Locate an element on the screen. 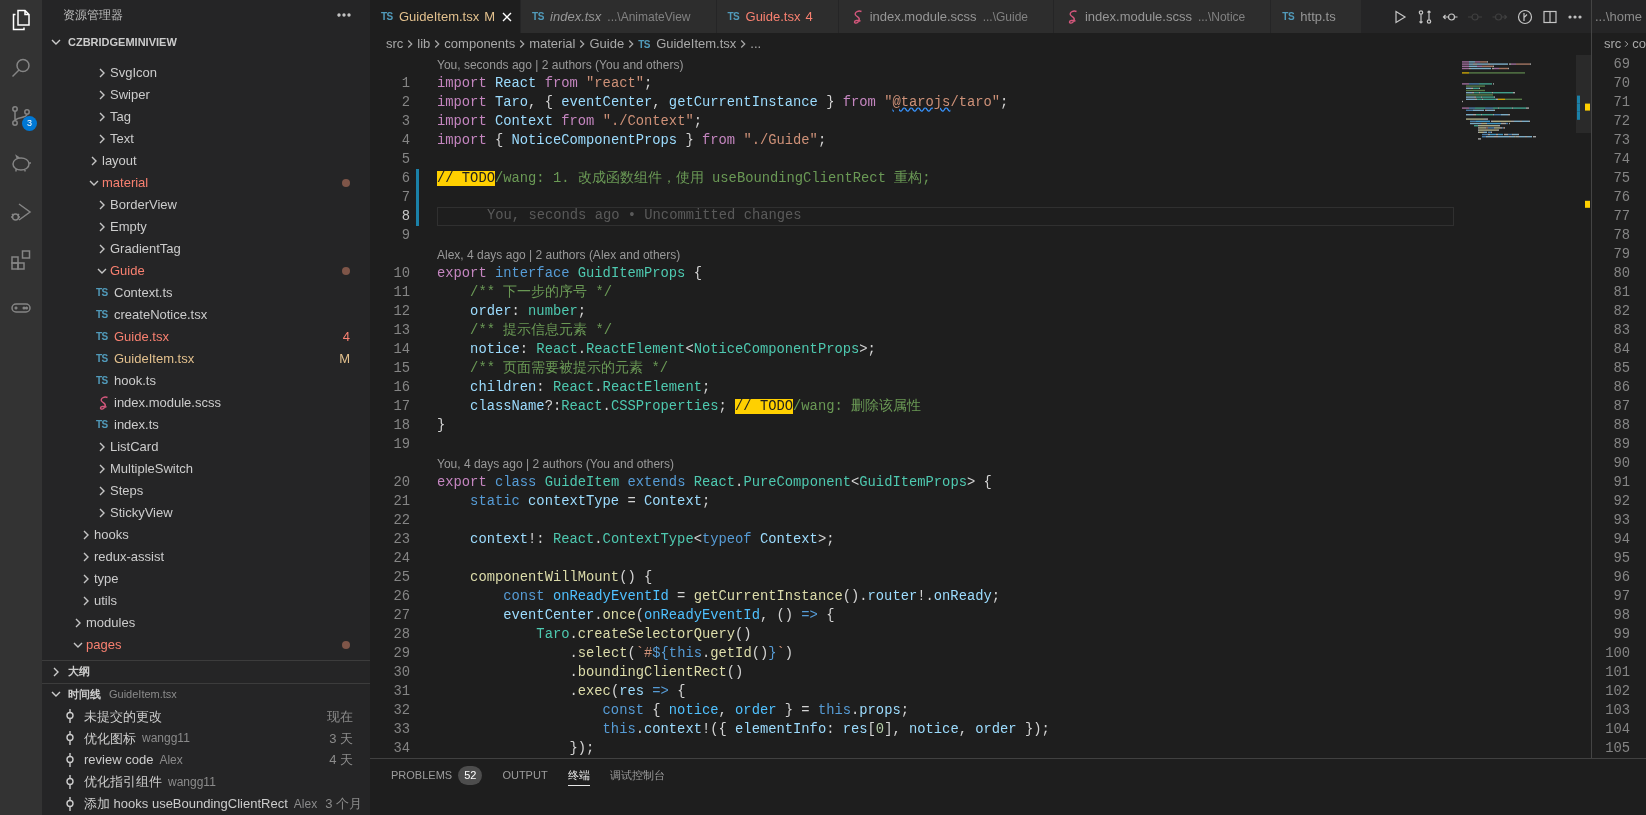 This screenshot has width=1646, height=815. file-item: TS GuideItem.tsx M is located at coordinates (206, 358).